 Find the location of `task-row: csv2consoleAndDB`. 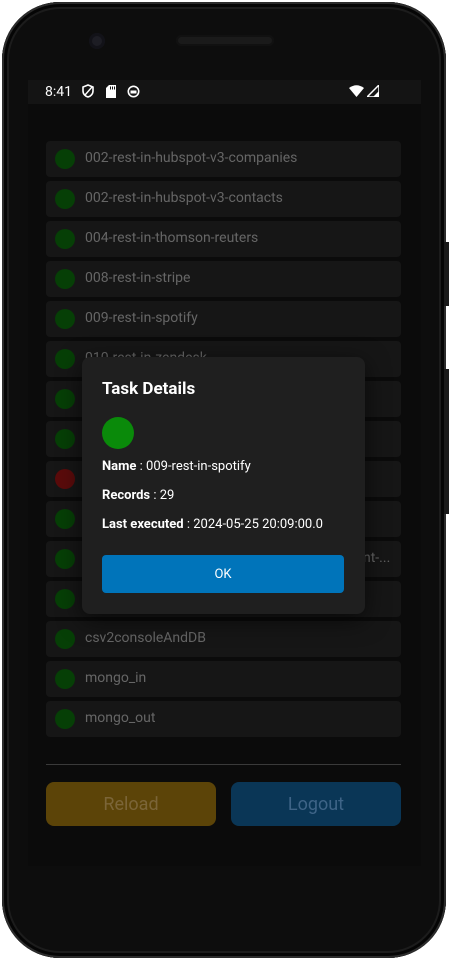

task-row: csv2consoleAndDB is located at coordinates (223, 639).